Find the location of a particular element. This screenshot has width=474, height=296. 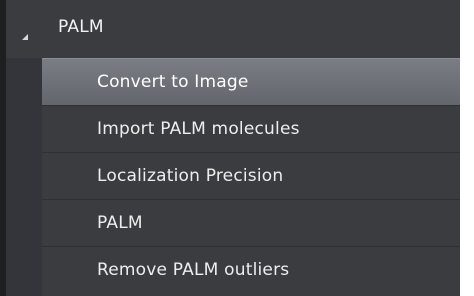

panel-right-margin is located at coordinates (467, 148).